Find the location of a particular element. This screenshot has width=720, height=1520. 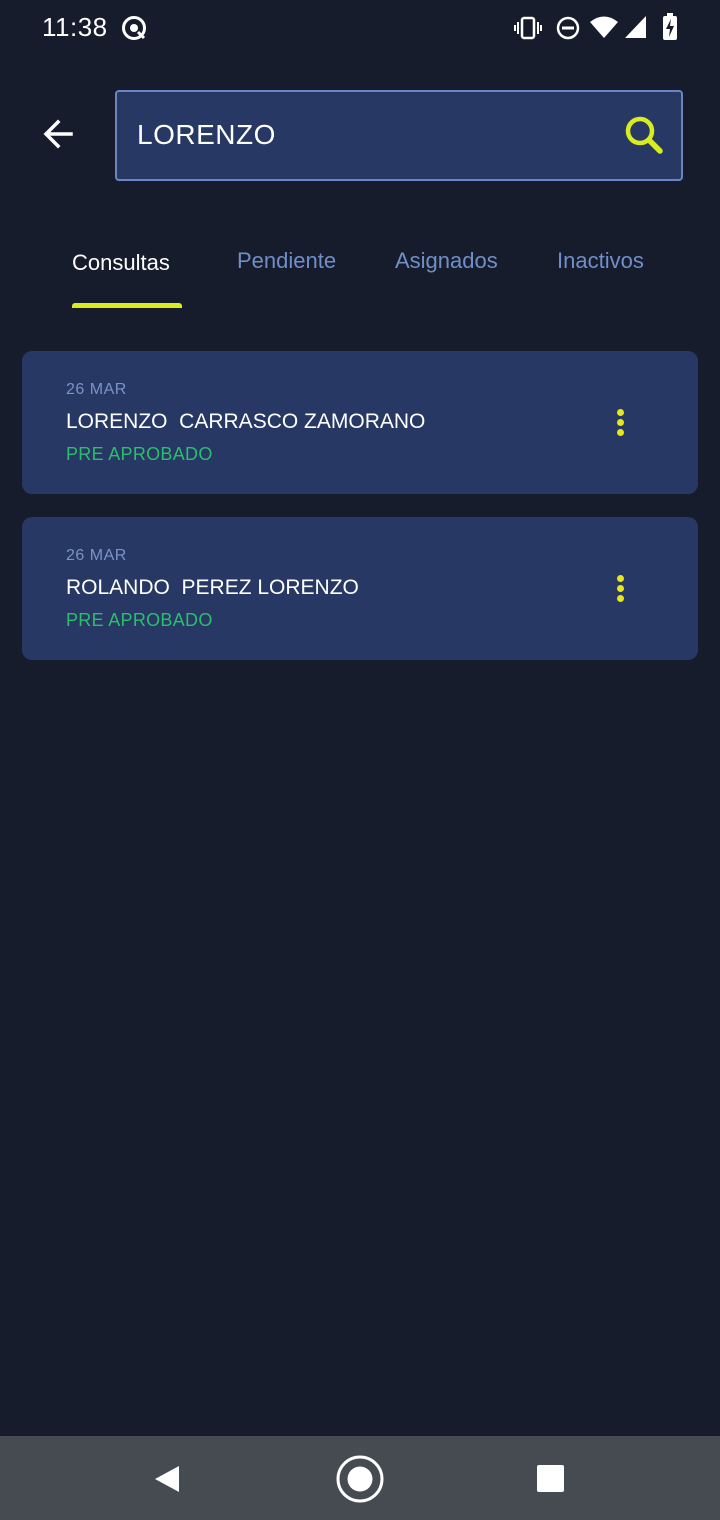

tab-inactivos: Inactivos is located at coordinates (600, 261).